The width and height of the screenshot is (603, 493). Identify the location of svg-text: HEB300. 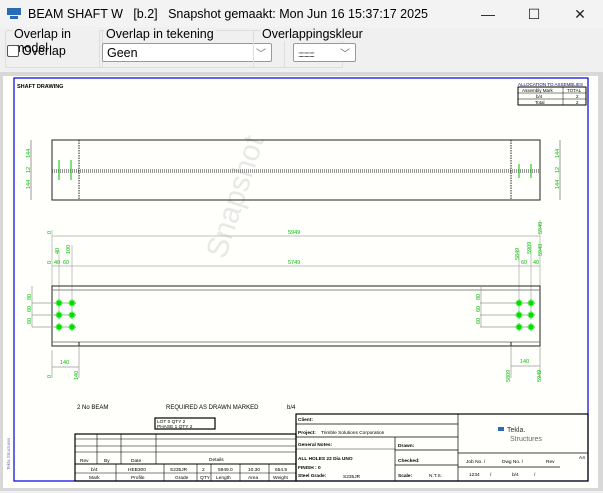
(137, 470).